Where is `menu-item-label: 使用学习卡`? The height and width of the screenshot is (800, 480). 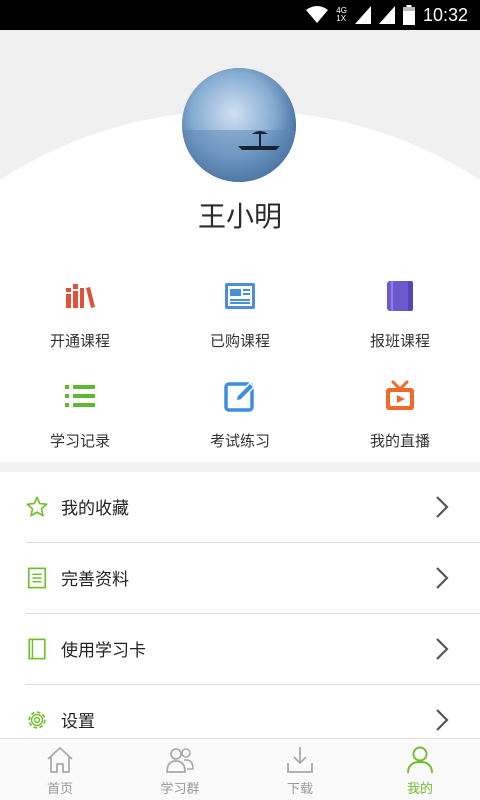 menu-item-label: 使用学习卡 is located at coordinates (103, 651).